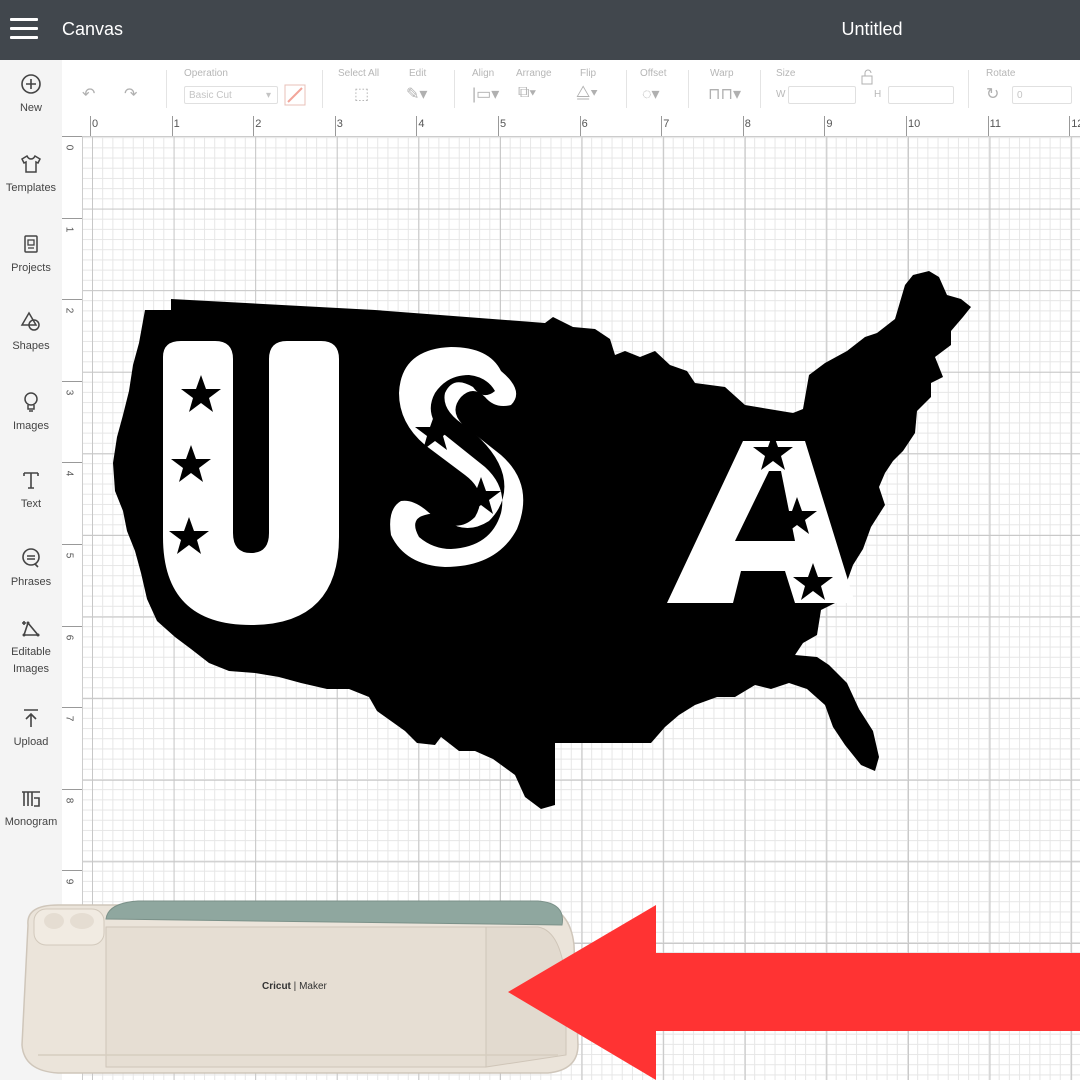 The width and height of the screenshot is (1080, 1080). I want to click on upload-icon, so click(31, 718).